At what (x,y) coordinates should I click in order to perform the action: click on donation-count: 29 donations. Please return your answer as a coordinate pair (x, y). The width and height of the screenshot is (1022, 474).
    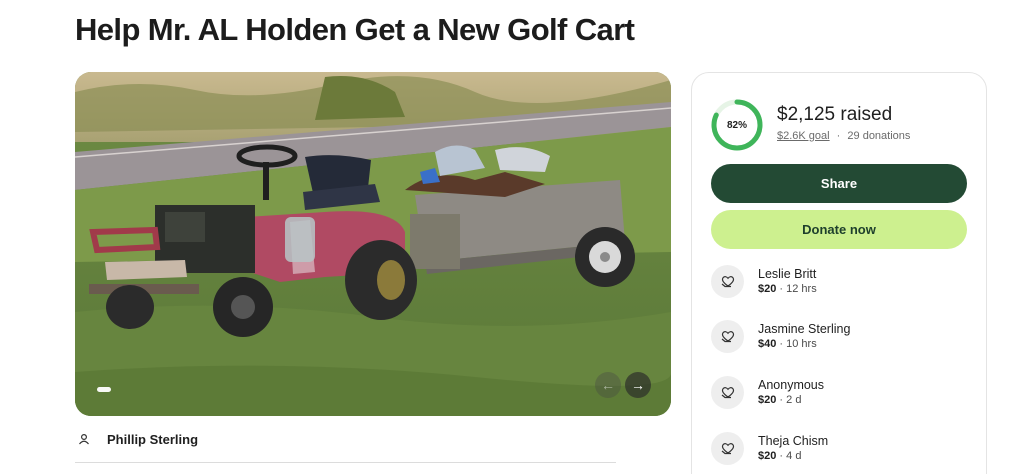
    Looking at the image, I should click on (879, 136).